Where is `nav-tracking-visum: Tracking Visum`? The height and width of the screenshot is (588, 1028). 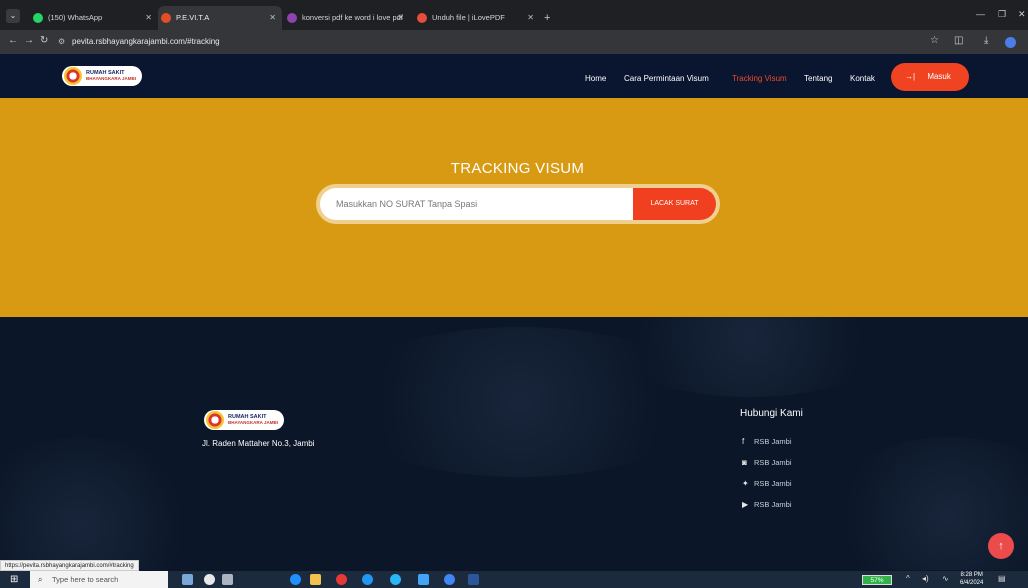 nav-tracking-visum: Tracking Visum is located at coordinates (759, 78).